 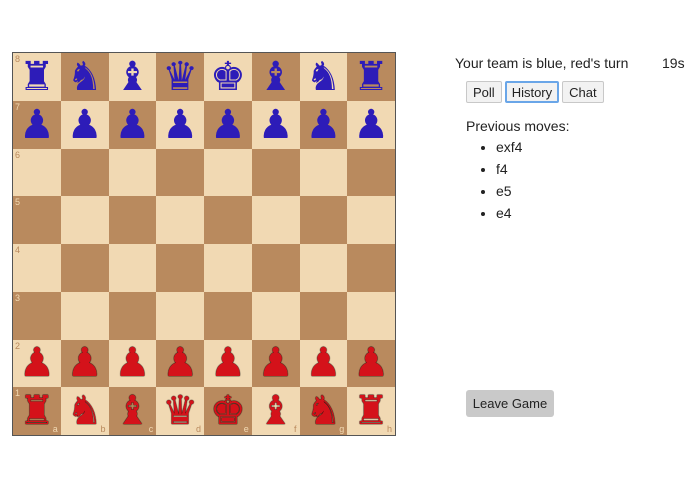 What do you see at coordinates (275, 315) in the screenshot?
I see `square-f3` at bounding box center [275, 315].